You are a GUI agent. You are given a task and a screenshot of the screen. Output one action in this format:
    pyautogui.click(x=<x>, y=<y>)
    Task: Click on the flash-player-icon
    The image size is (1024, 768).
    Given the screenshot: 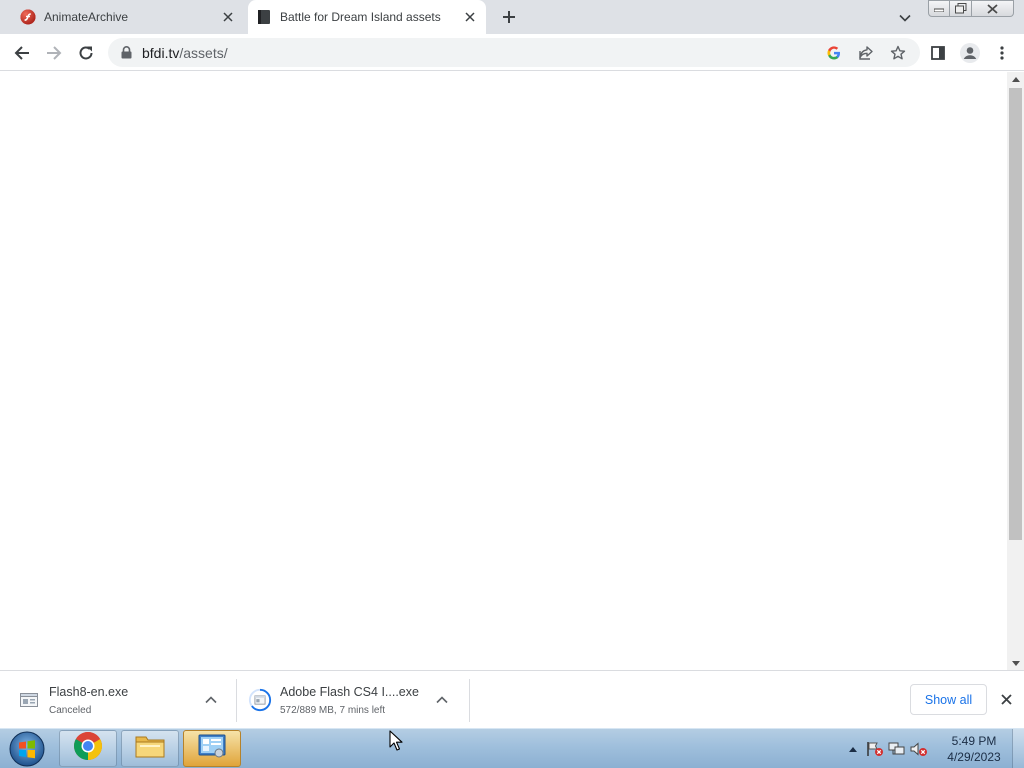 What is the action you would take?
    pyautogui.click(x=28, y=17)
    